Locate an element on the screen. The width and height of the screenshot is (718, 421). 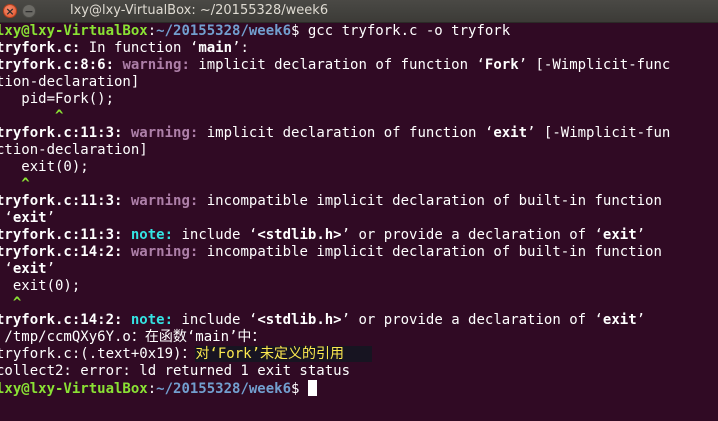
undefined-reference-message: 对‘Fork’未定义的引用 is located at coordinates (284, 354).